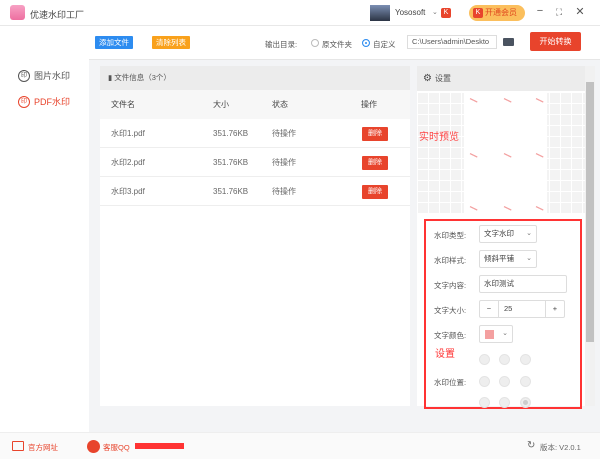 The height and width of the screenshot is (459, 600). Describe the element at coordinates (57, 15) in the screenshot. I see `app-title: 优速水印工厂` at that location.